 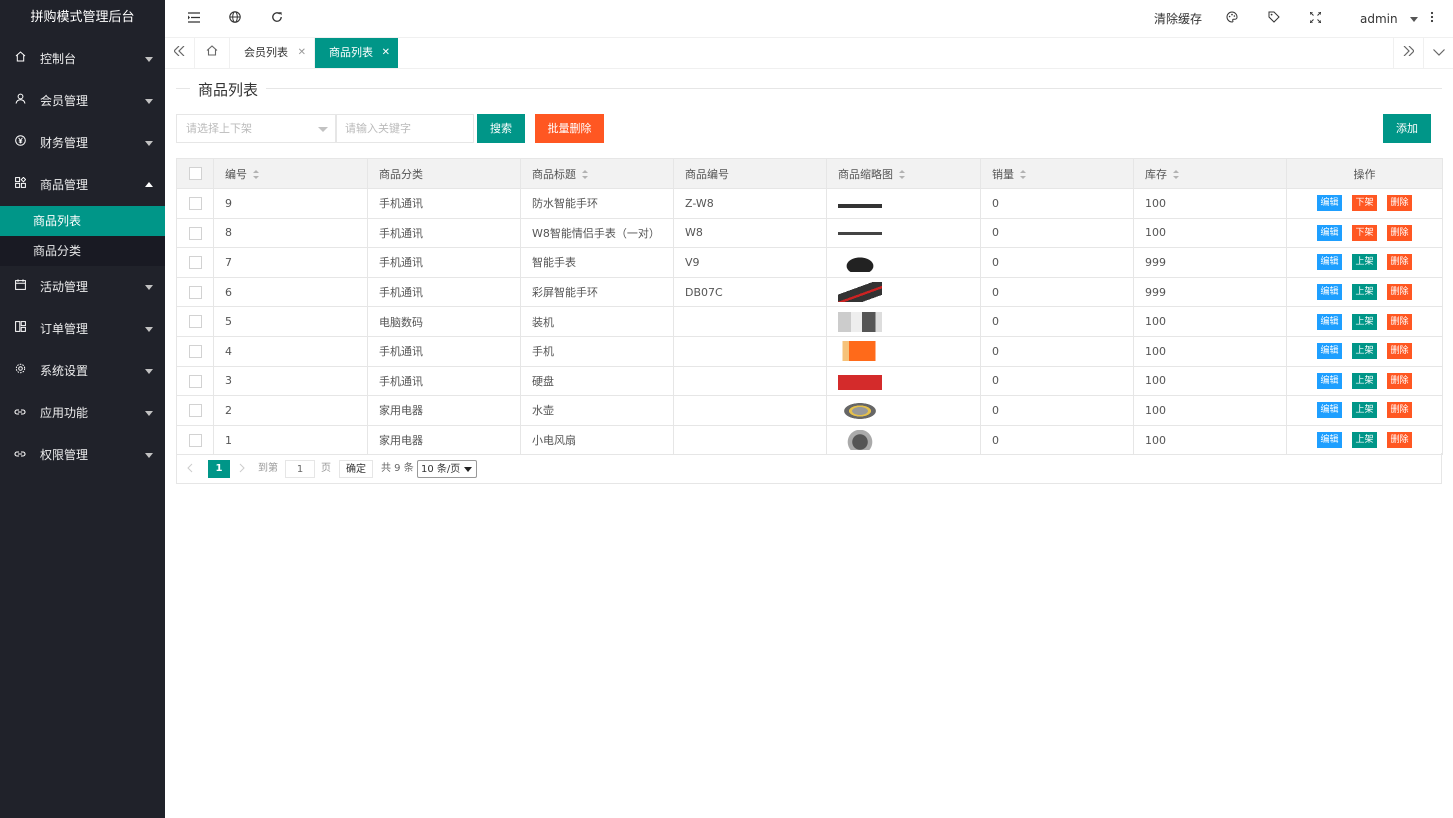 What do you see at coordinates (1178, 19) in the screenshot?
I see `clear-cache-button: 清除缓存` at bounding box center [1178, 19].